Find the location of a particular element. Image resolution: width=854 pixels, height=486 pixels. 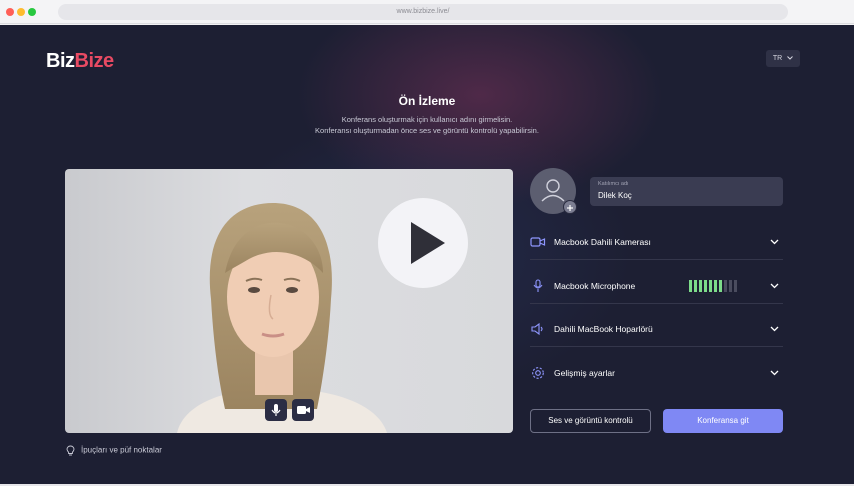

speaker-select: Dahili MacBook Hoparlörü is located at coordinates (656, 329).